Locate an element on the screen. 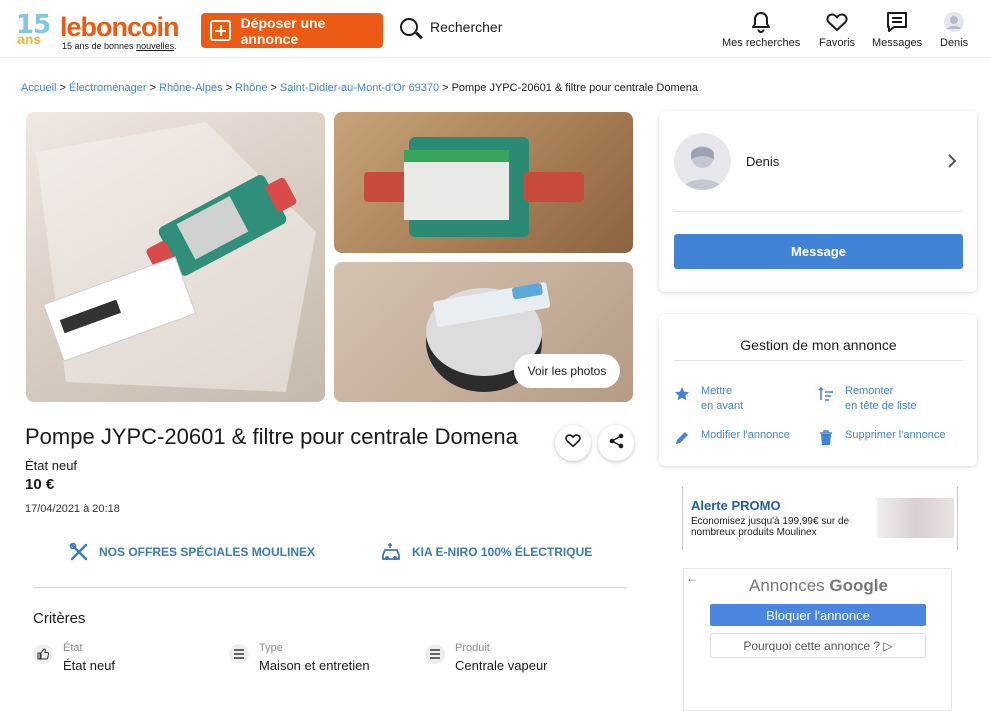 This screenshot has height=711, width=991. why-this-ad-button: Pourquoi cette annonce ? ▷ is located at coordinates (818, 645).